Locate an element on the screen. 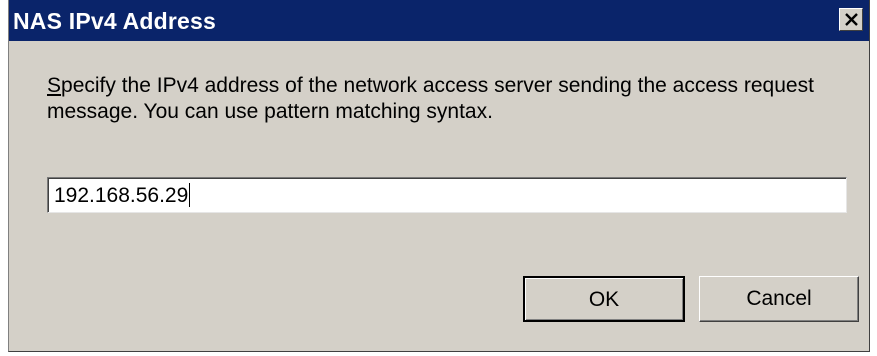  close-icon is located at coordinates (851, 19).